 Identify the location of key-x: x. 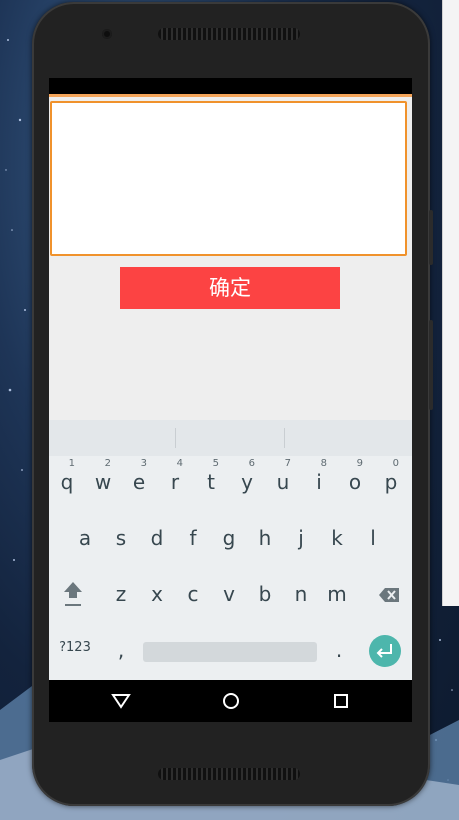
(157, 595).